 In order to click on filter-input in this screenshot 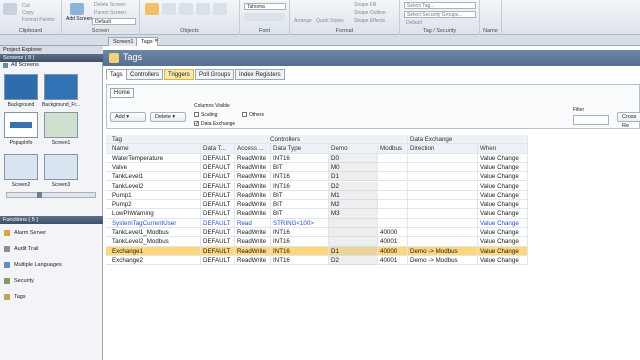, I will do `click(591, 120)`.